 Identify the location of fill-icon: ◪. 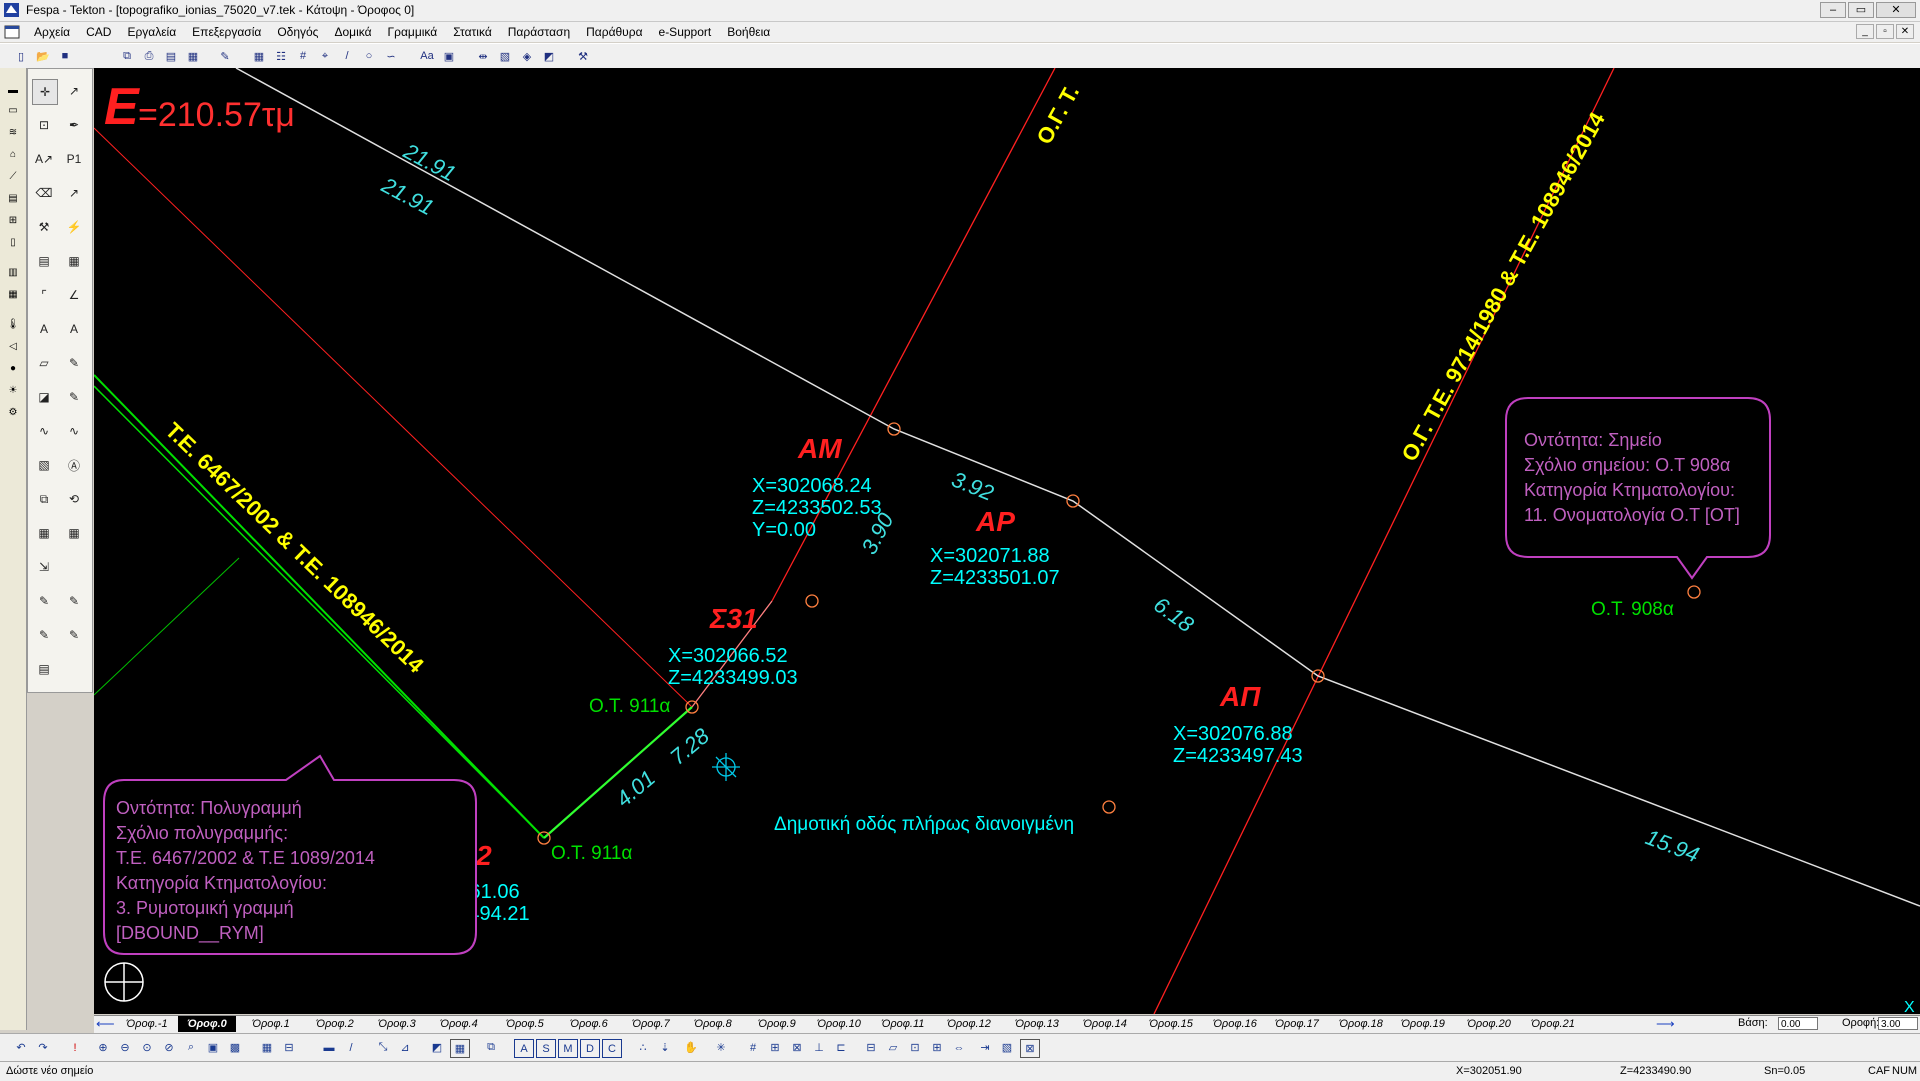
(44, 397).